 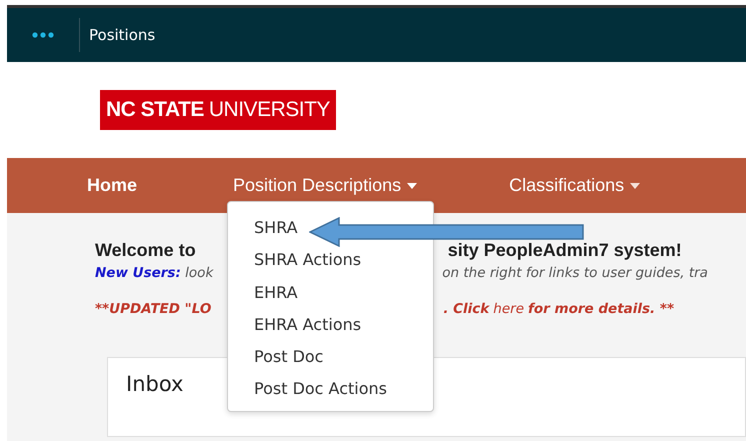 I want to click on new-users-text: New Users: look, so click(x=154, y=273).